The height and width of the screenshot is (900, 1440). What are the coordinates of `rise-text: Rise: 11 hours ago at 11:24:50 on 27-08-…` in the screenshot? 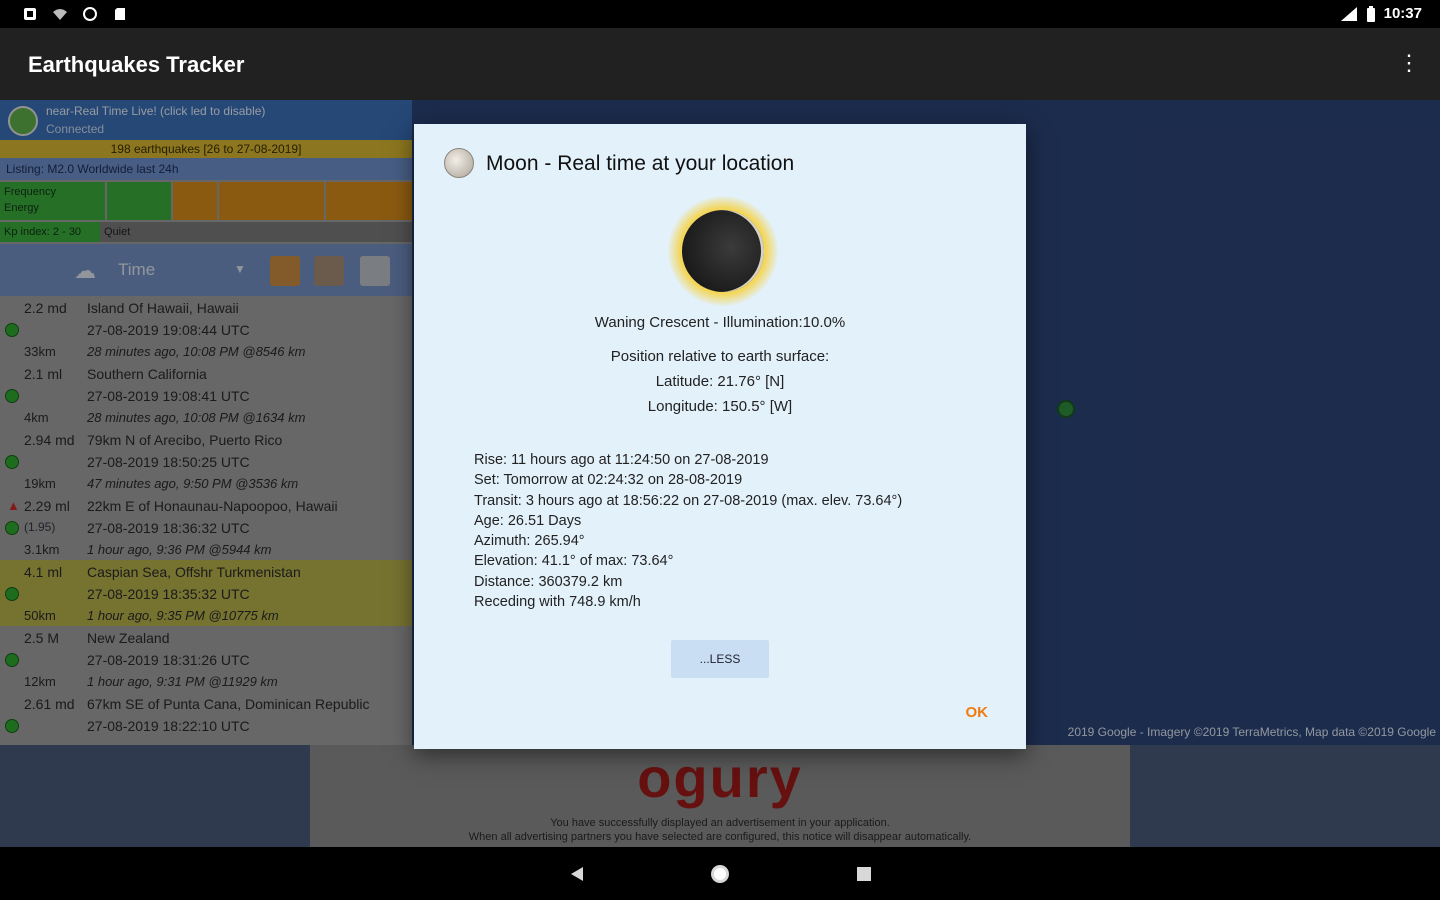 It's located at (621, 460).